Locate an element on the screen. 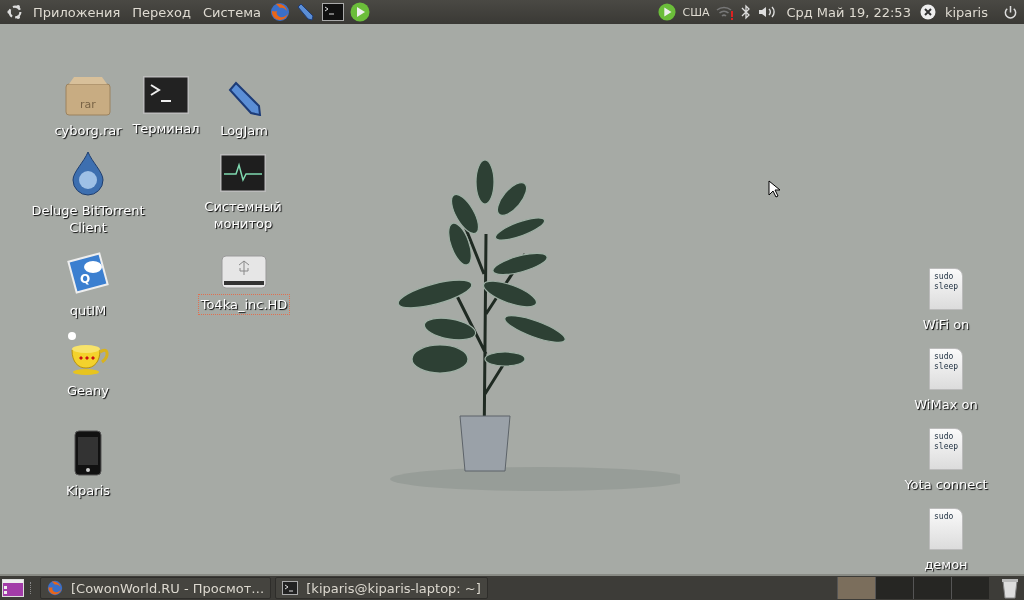 The image size is (1024, 600). volume-icon is located at coordinates (767, 12).